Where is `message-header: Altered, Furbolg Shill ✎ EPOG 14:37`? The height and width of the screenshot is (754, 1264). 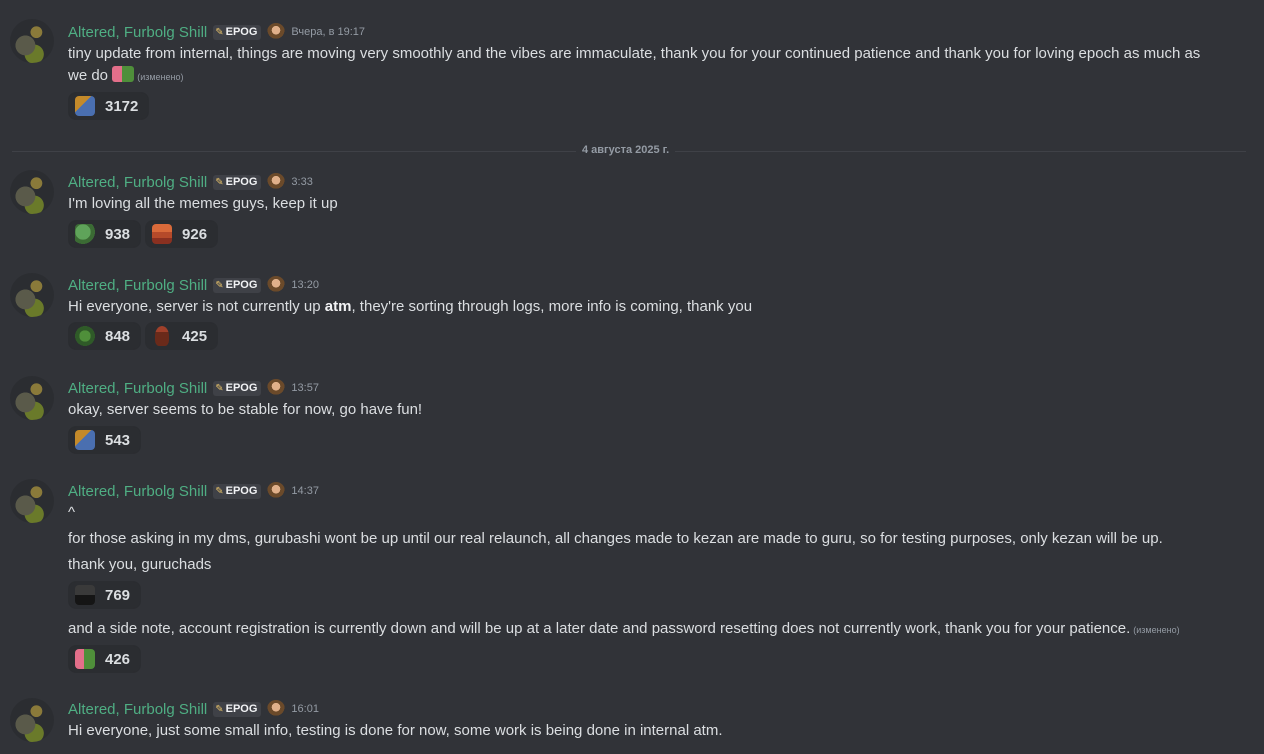 message-header: Altered, Furbolg Shill ✎ EPOG 14:37 is located at coordinates (193, 491).